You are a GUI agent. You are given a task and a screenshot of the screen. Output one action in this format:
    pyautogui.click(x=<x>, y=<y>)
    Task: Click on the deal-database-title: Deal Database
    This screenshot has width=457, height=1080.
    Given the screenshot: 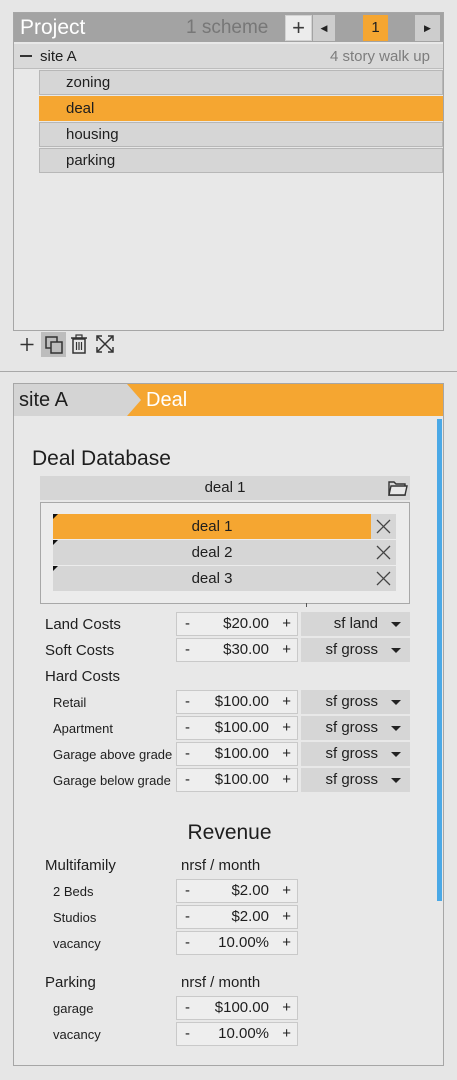 What is the action you would take?
    pyautogui.click(x=101, y=458)
    